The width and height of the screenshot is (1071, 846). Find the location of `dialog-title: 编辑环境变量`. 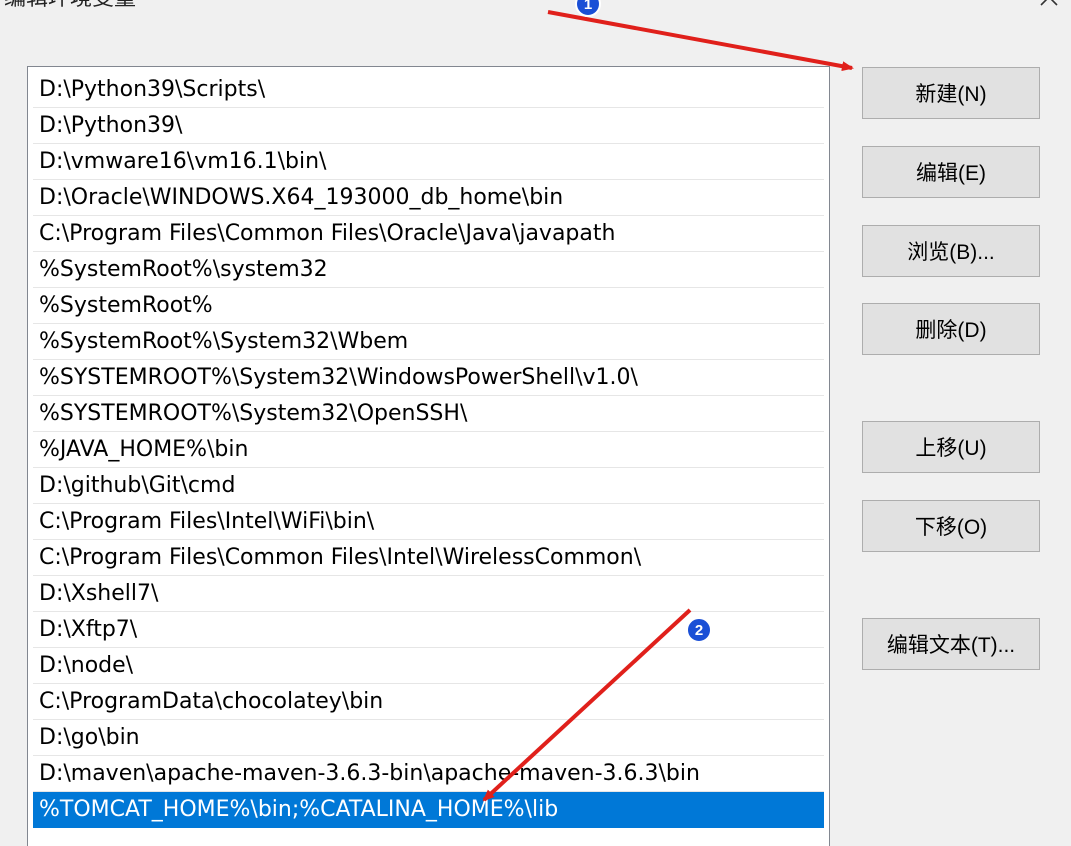

dialog-title: 编辑环境变量 is located at coordinates (70, 6).